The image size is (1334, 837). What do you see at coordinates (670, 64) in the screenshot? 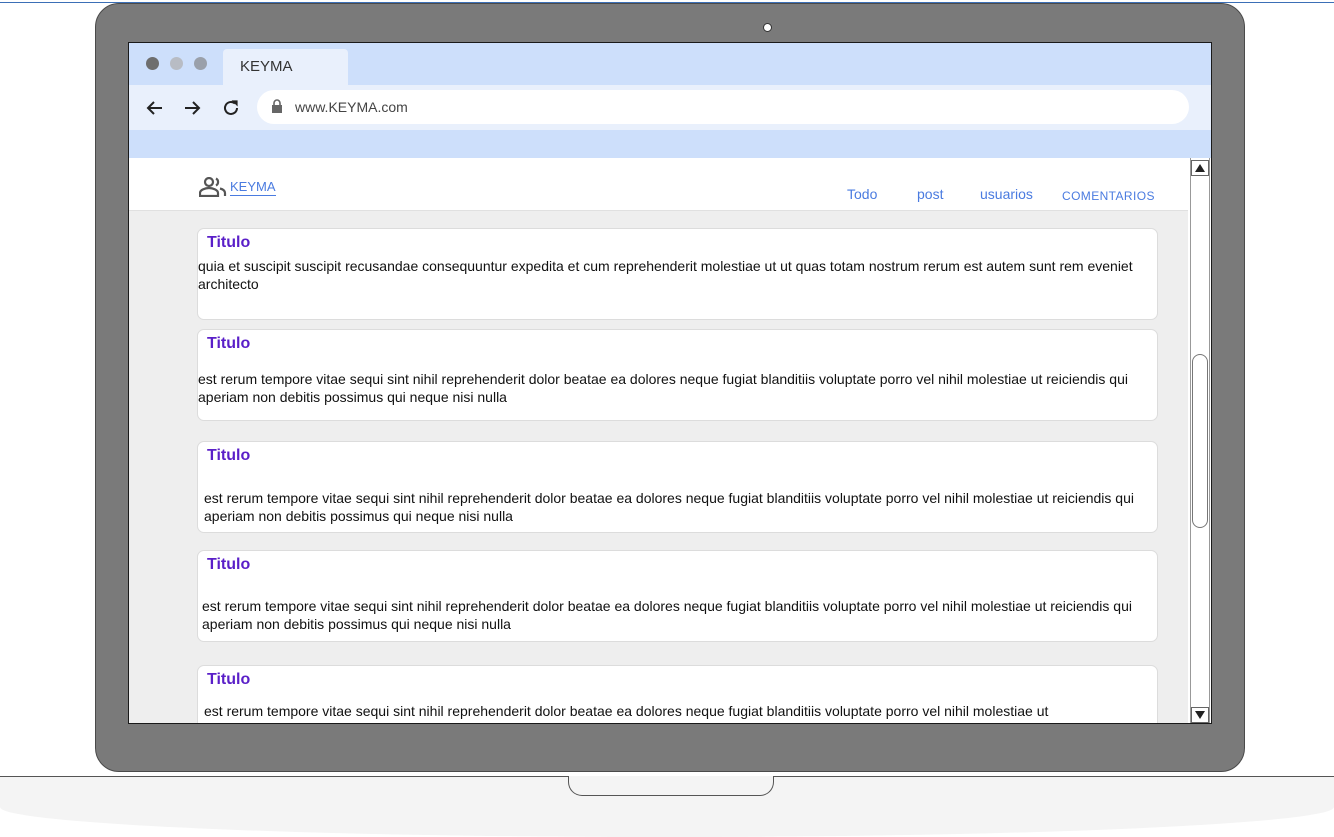
I see `tab-bar: KEYMA` at bounding box center [670, 64].